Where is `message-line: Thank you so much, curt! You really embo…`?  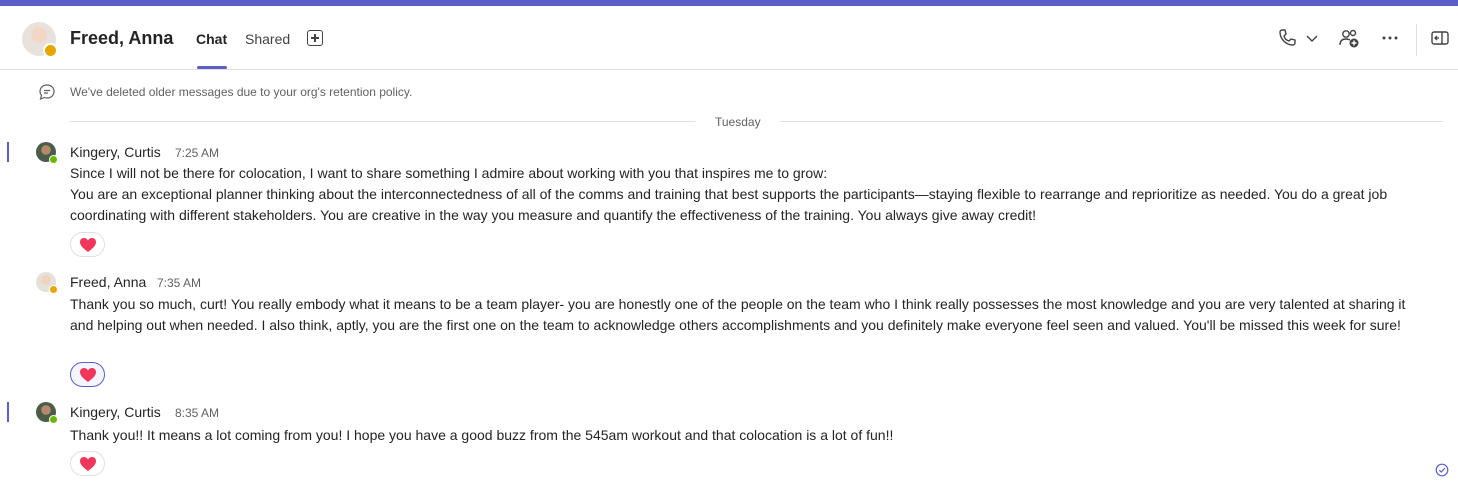 message-line: Thank you so much, curt! You really embo… is located at coordinates (738, 314).